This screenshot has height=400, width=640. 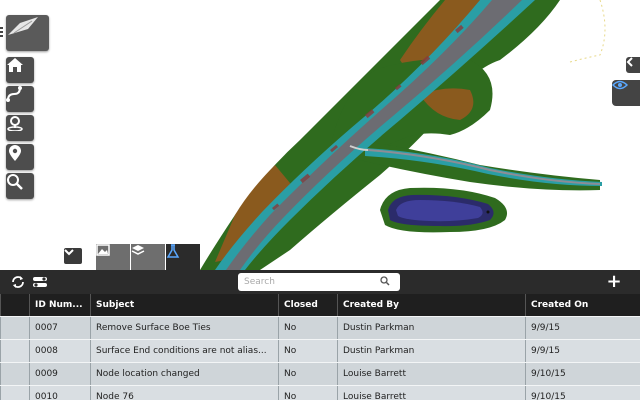 What do you see at coordinates (59, 393) in the screenshot?
I see `id-cell: 0010` at bounding box center [59, 393].